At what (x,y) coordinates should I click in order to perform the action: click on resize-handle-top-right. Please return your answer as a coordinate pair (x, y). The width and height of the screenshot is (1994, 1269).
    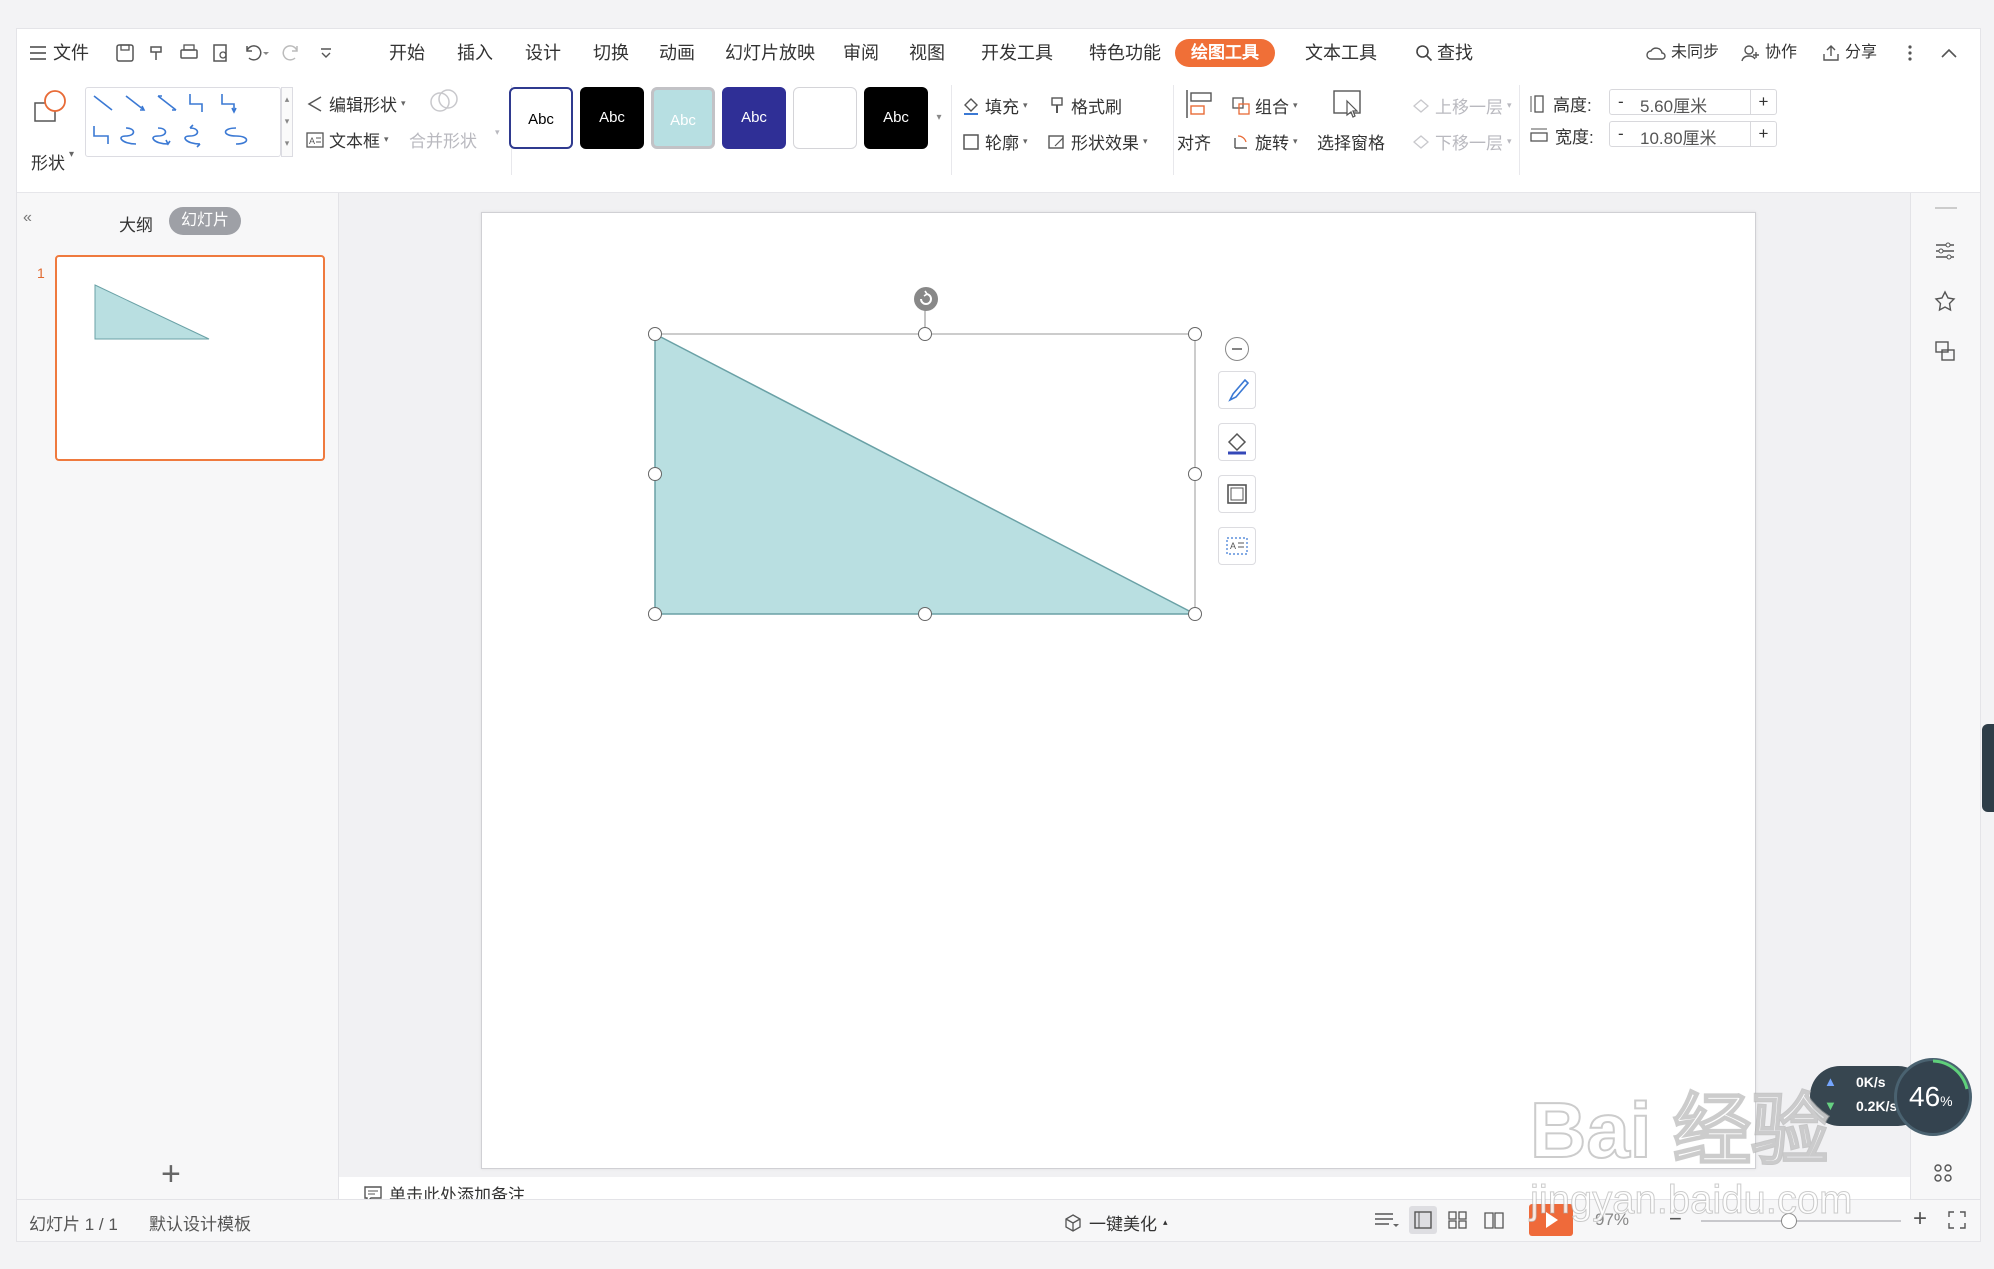
    Looking at the image, I should click on (1195, 334).